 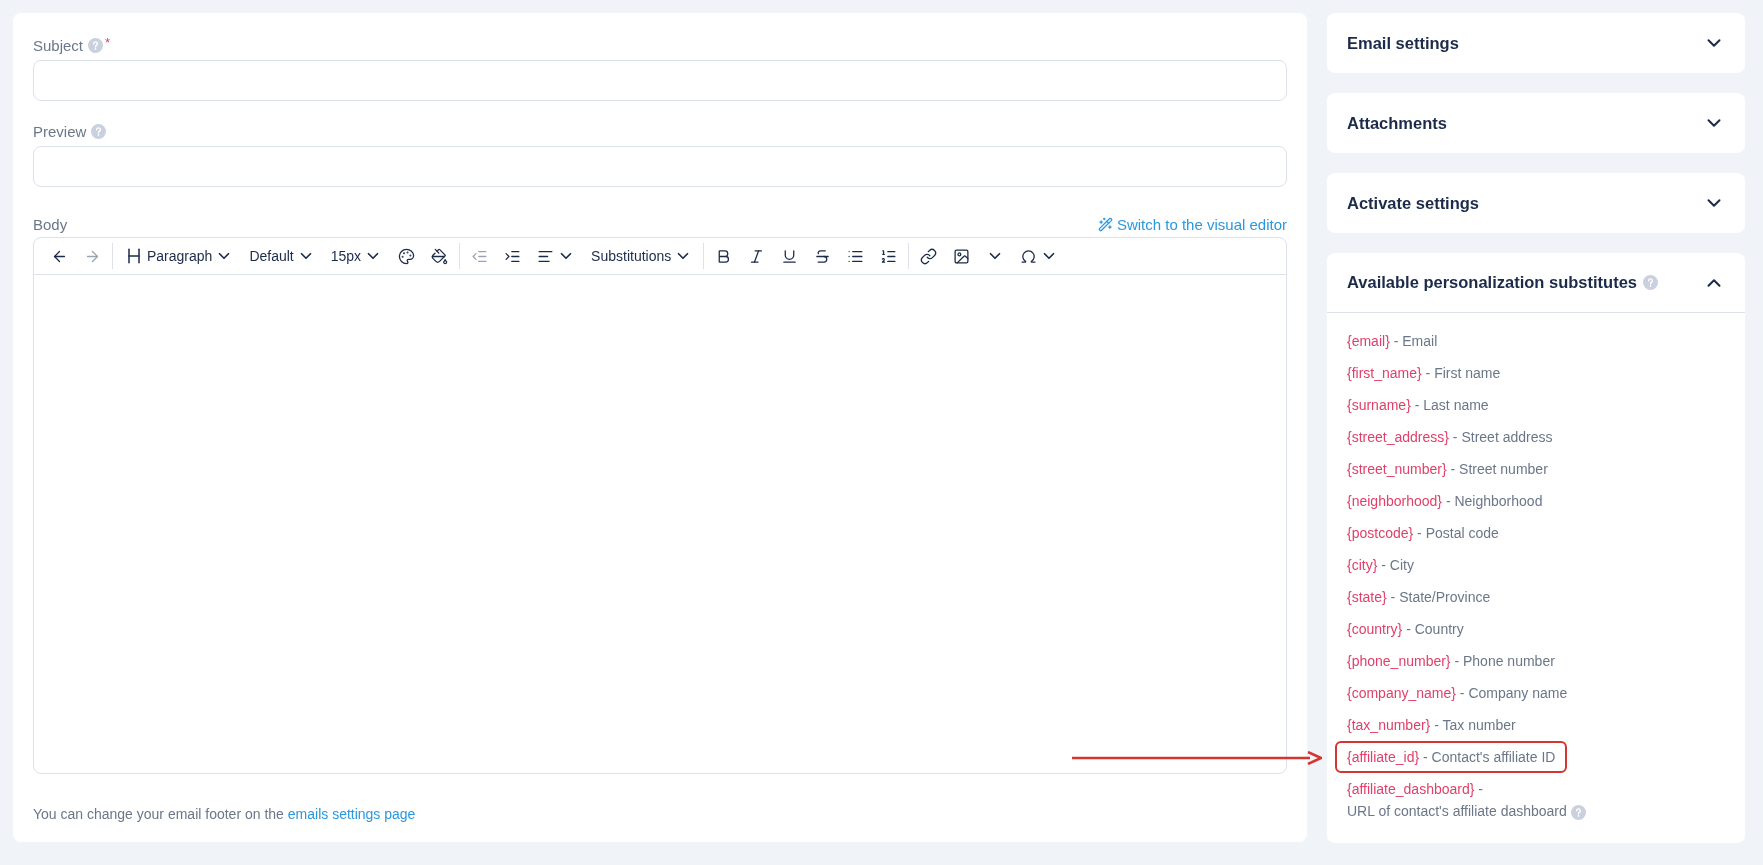 I want to click on substitute-item: {company_name} - Company name, so click(x=1457, y=693).